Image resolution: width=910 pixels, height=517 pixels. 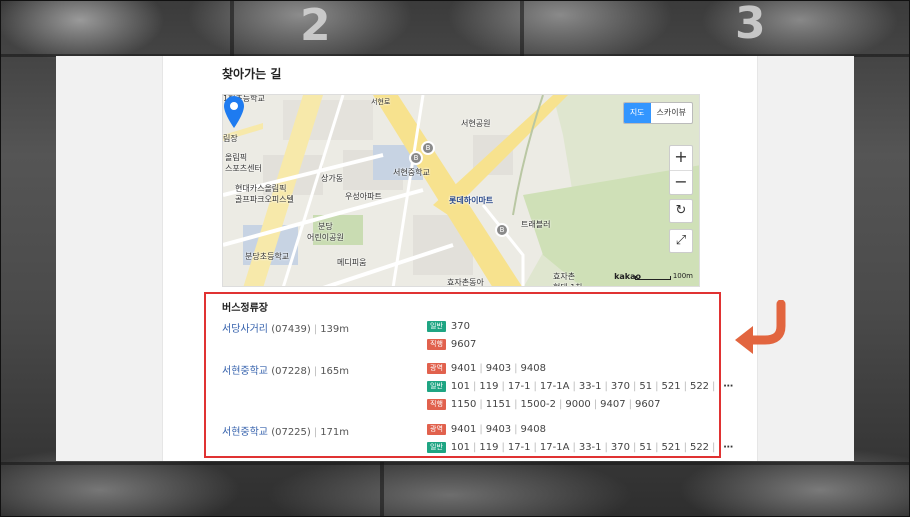 What do you see at coordinates (681, 182) in the screenshot?
I see `zoom-out-button: −` at bounding box center [681, 182].